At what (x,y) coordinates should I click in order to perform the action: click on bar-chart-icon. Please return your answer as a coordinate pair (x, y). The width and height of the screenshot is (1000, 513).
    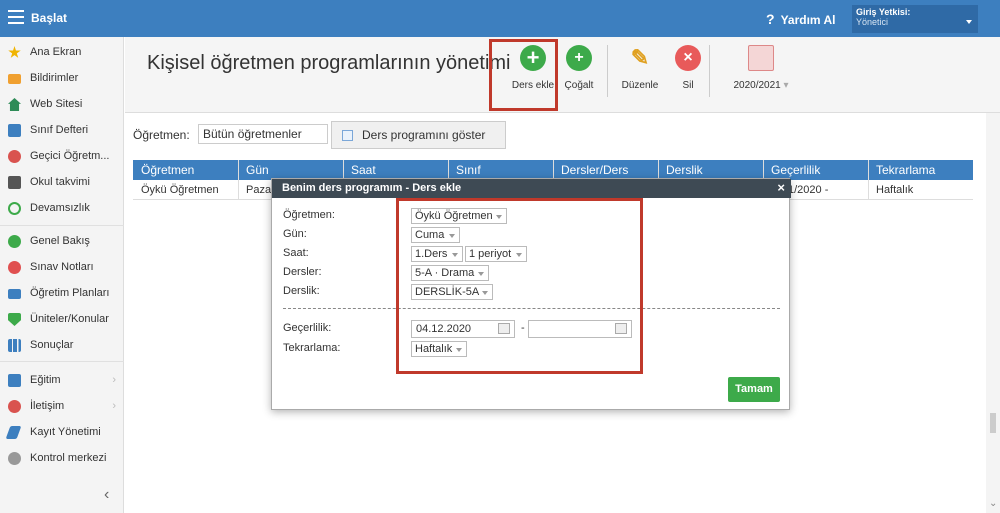
    Looking at the image, I should click on (14, 345).